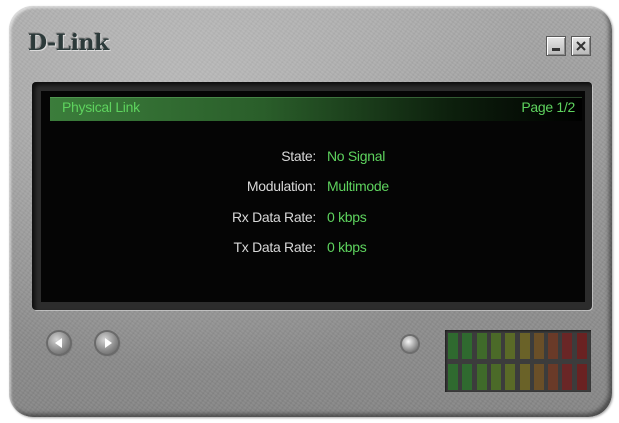  What do you see at coordinates (347, 217) in the screenshot?
I see `rx-rate-value: 0 kbps` at bounding box center [347, 217].